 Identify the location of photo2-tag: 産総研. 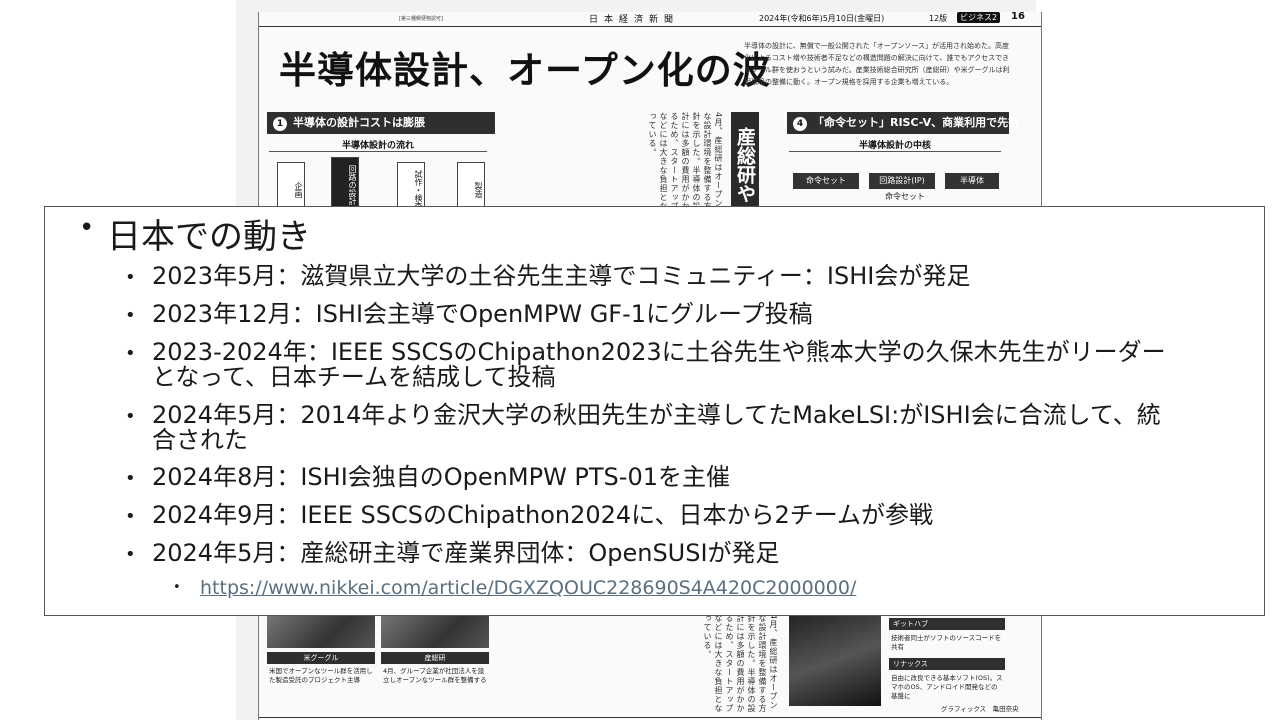
(435, 658).